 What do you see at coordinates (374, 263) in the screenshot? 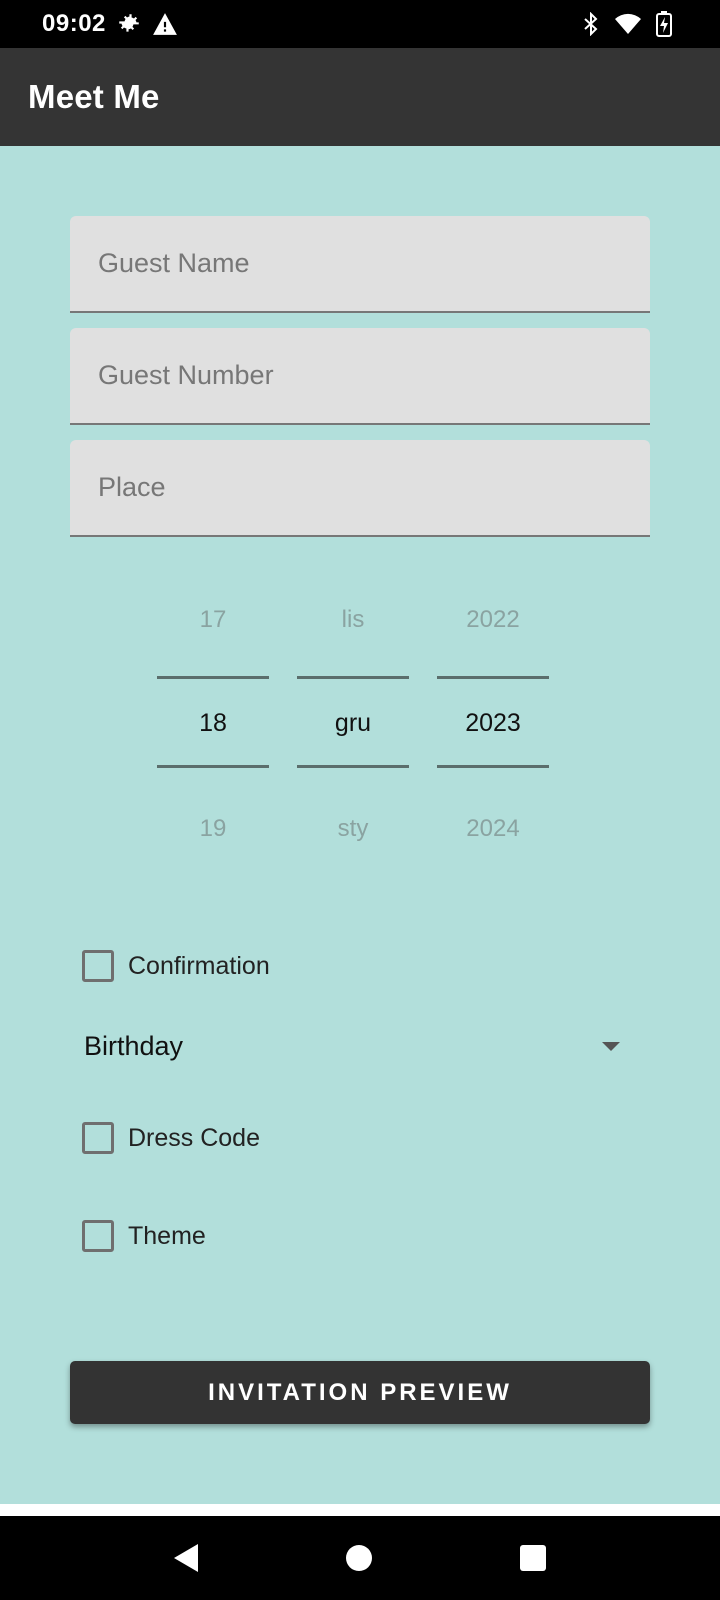
I see `guest-name-input` at bounding box center [374, 263].